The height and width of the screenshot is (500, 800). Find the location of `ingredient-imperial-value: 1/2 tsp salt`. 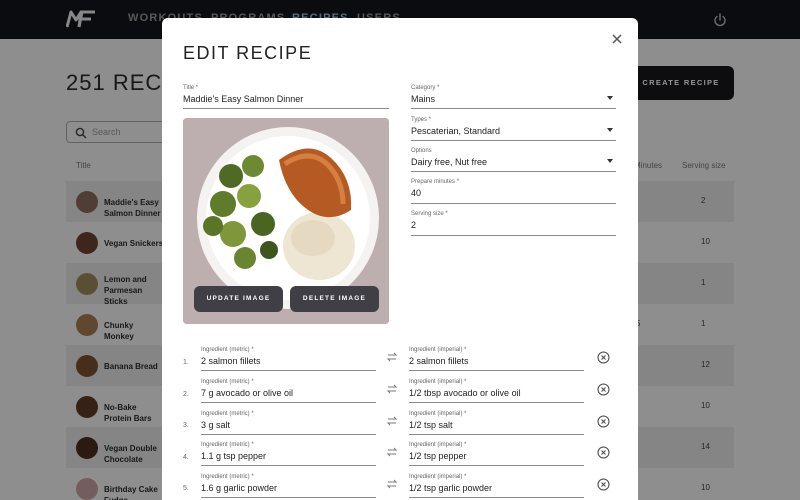

ingredient-imperial-value: 1/2 tsp salt is located at coordinates (431, 425).